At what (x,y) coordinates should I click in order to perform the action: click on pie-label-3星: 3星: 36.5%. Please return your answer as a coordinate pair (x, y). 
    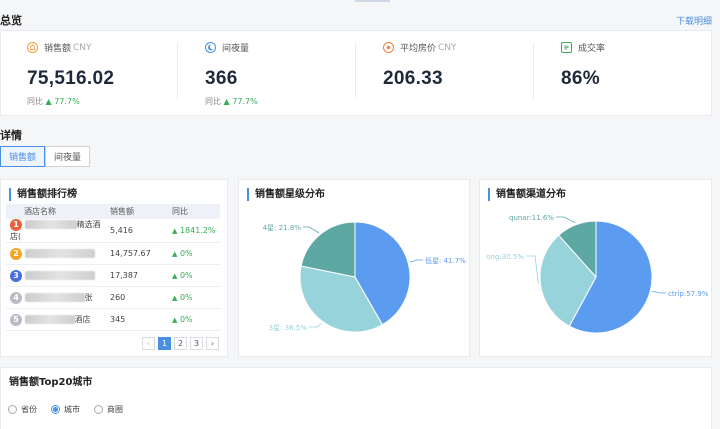
    Looking at the image, I should click on (288, 328).